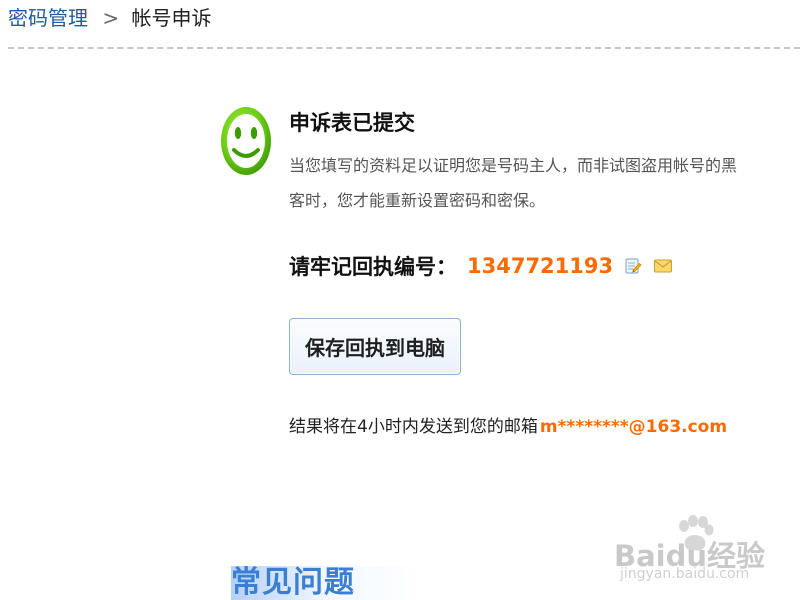 The height and width of the screenshot is (600, 800). I want to click on result-text: 结果将在4小时内发送到您的邮箱, so click(413, 427).